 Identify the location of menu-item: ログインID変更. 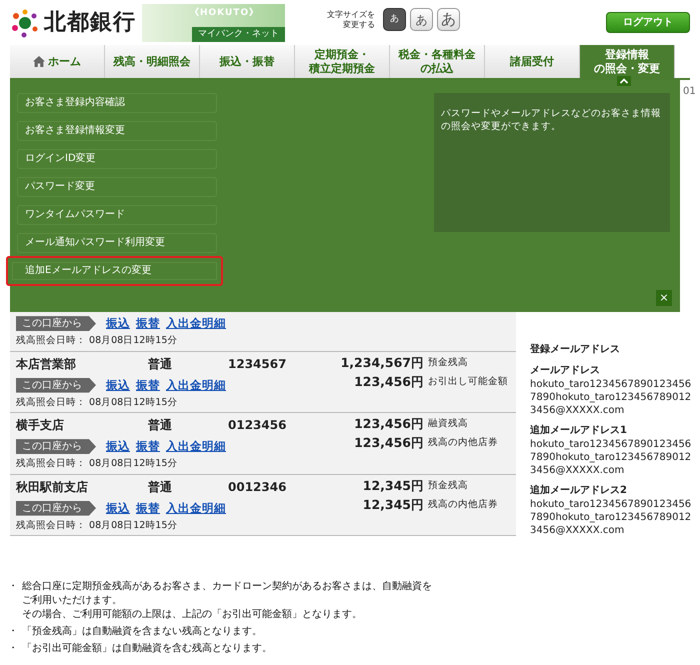
(117, 159).